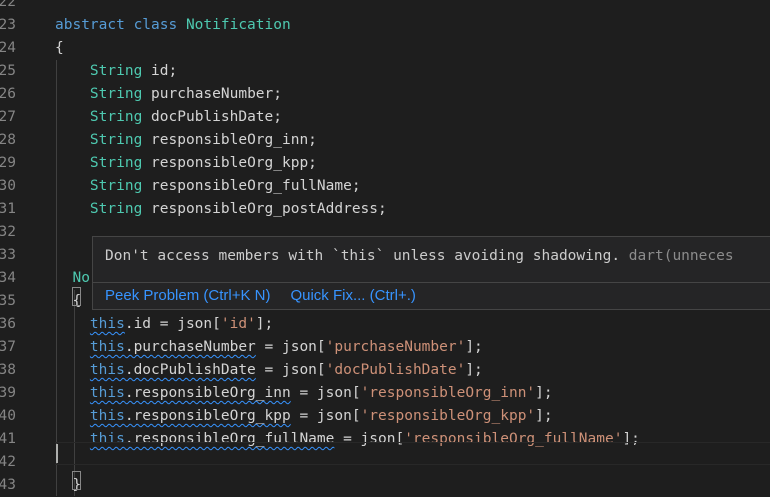 This screenshot has height=497, width=770. What do you see at coordinates (107, 370) in the screenshot?
I see `keyword-token: this` at bounding box center [107, 370].